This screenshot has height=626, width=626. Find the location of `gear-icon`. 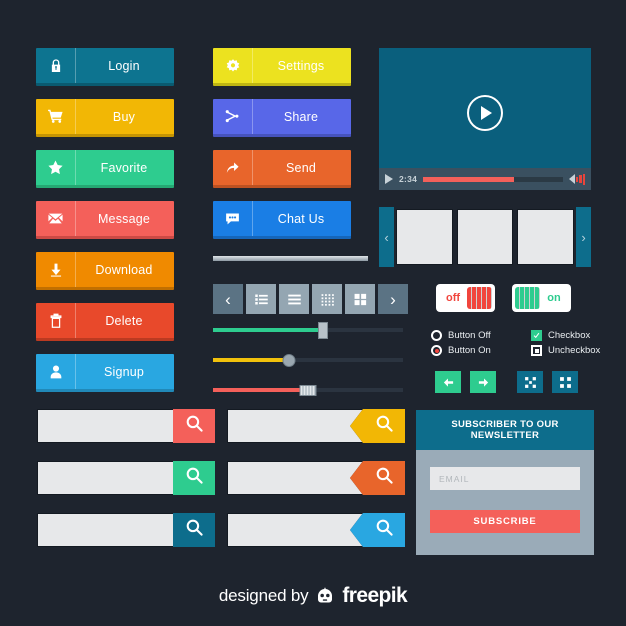

gear-icon is located at coordinates (233, 65).